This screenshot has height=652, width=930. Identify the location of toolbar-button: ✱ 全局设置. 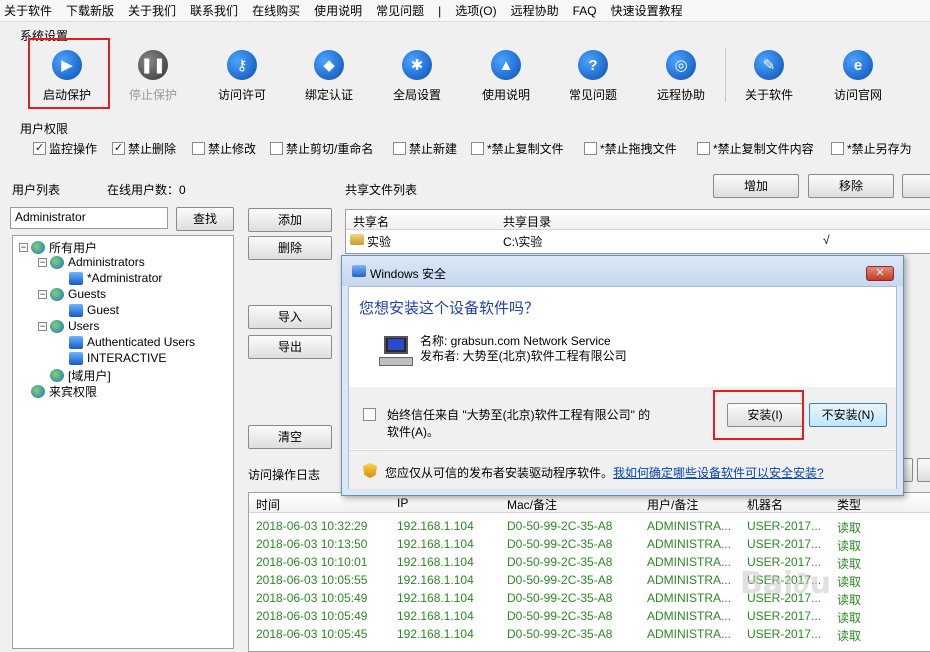
(417, 74).